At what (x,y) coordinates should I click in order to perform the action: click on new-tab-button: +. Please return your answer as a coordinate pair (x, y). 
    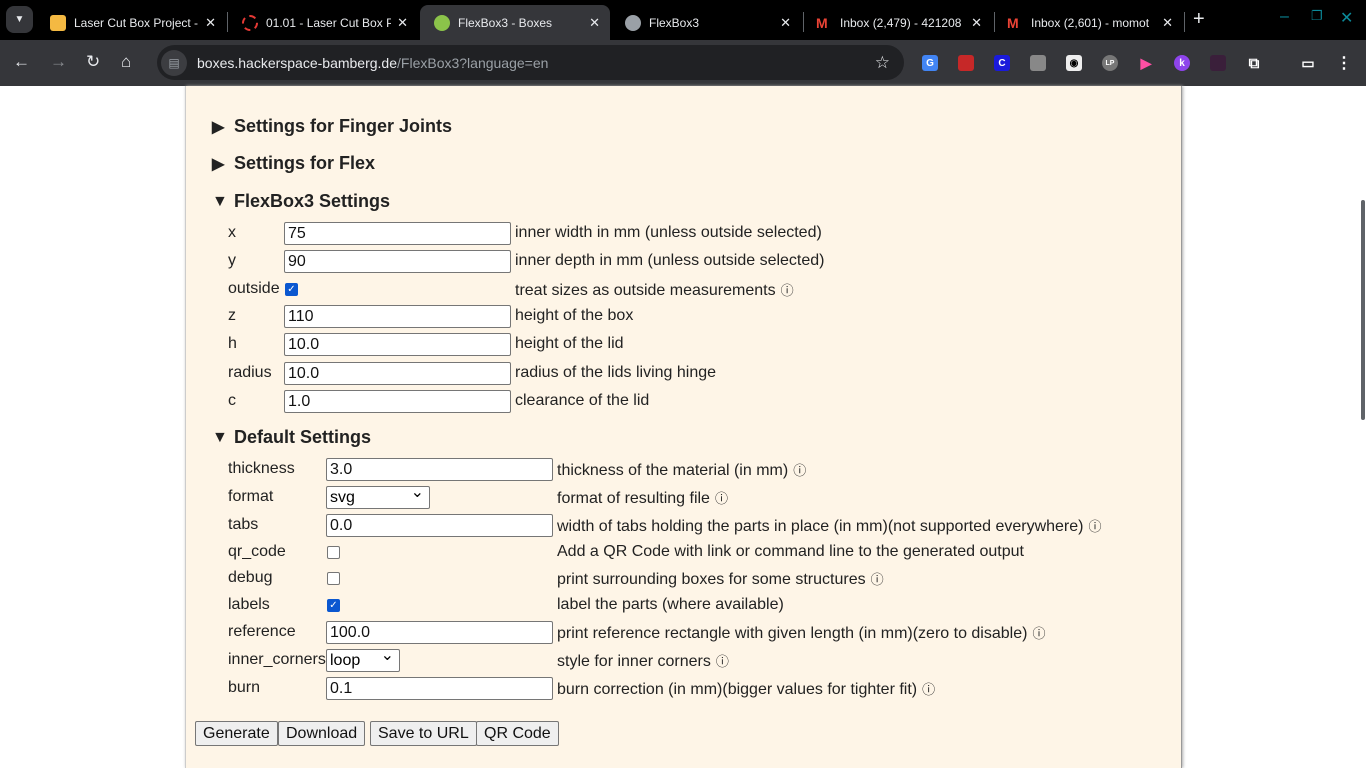
    Looking at the image, I should click on (1199, 19).